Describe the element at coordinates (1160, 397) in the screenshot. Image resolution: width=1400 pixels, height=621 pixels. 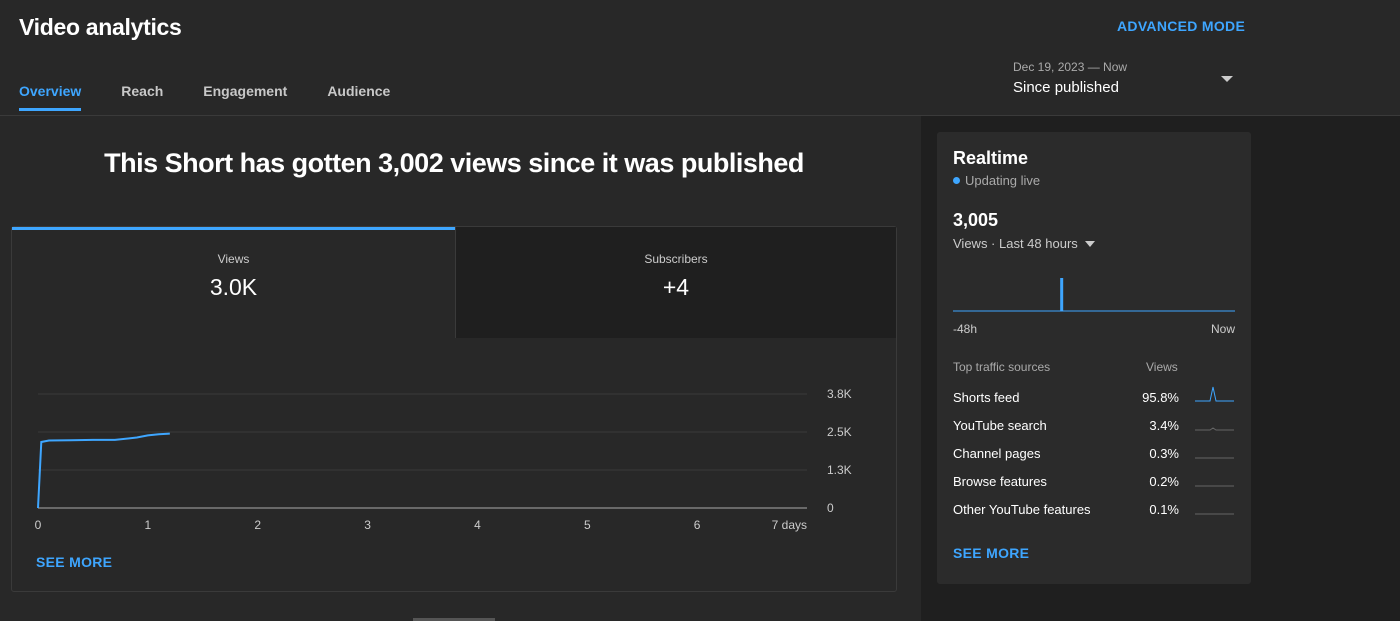
I see `traffic-source-percent: 95.8%` at that location.